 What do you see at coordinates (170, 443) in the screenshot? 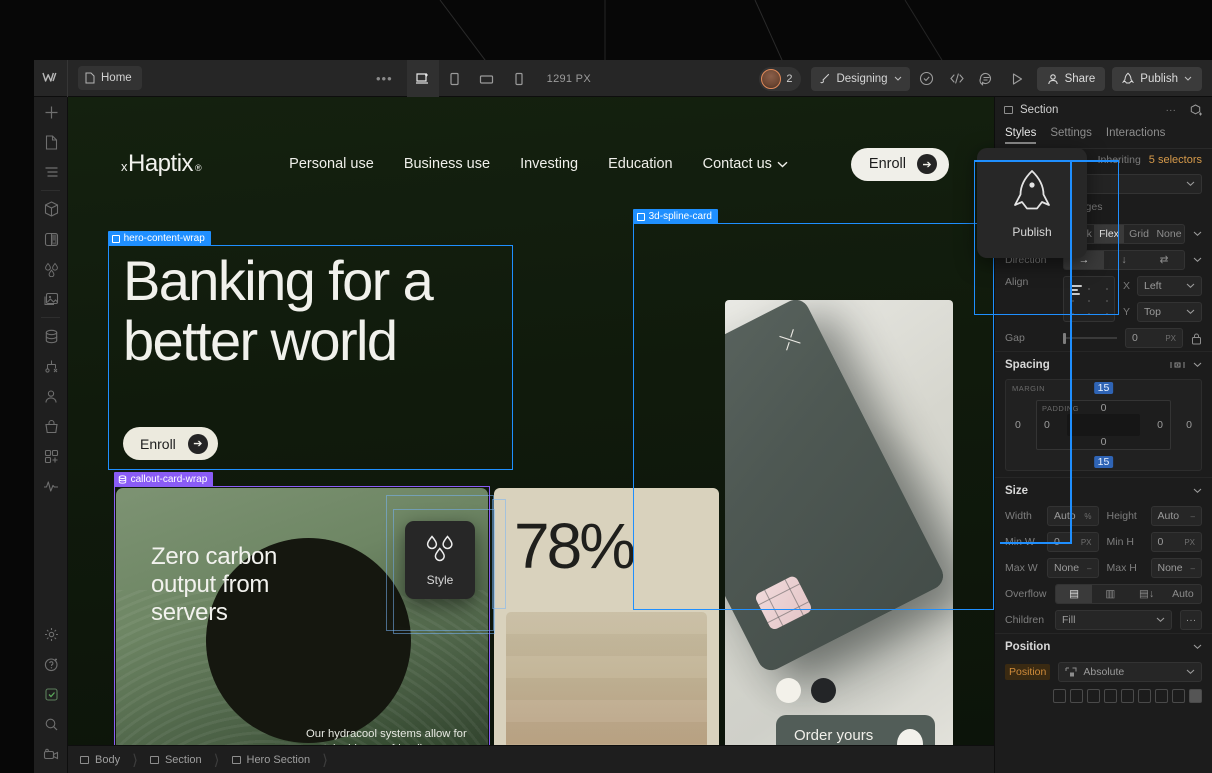
I see `hero-enroll-button: Enroll ➔` at bounding box center [170, 443].